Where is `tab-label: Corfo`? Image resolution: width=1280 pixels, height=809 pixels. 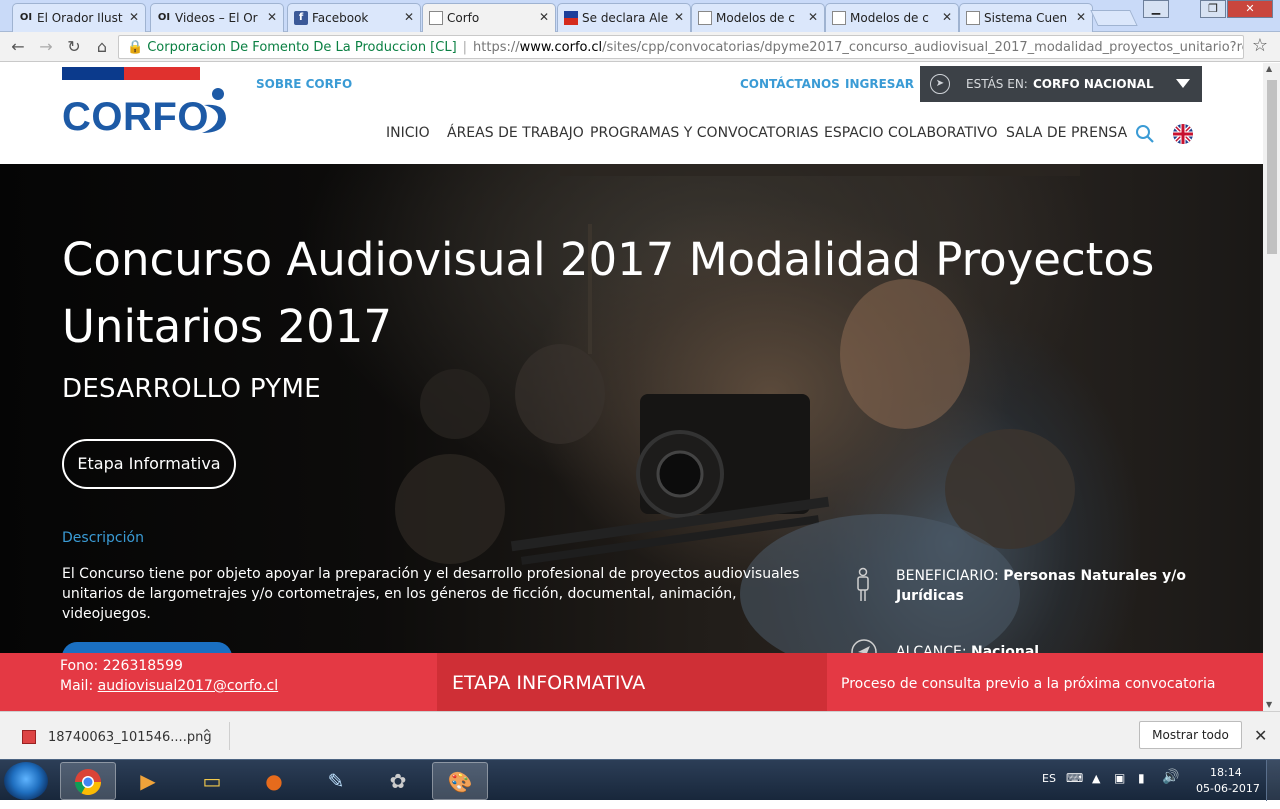
tab-label: Corfo is located at coordinates (463, 18).